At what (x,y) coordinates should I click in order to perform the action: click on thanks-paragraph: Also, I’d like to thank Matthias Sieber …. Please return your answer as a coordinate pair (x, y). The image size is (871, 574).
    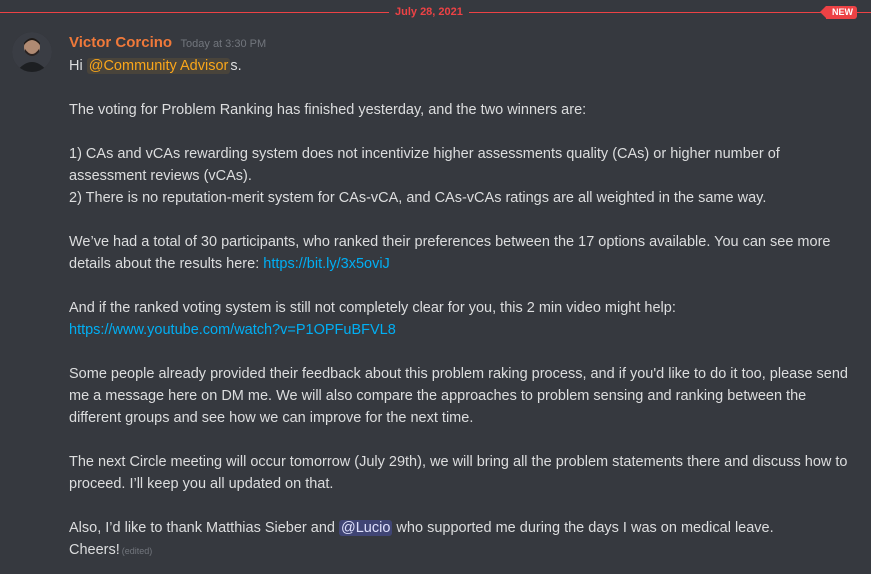
    Looking at the image, I should click on (464, 528).